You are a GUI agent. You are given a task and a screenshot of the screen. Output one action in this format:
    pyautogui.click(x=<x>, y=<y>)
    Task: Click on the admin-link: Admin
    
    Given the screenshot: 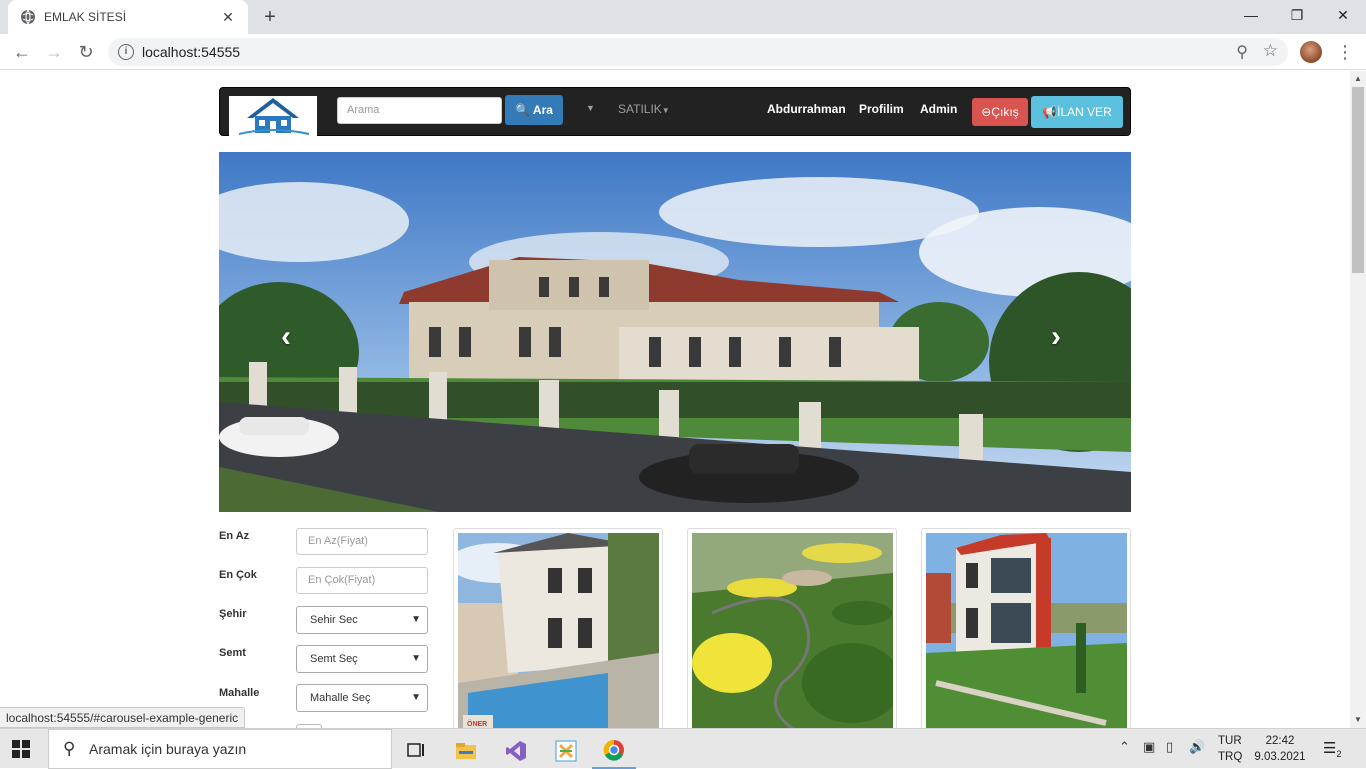 What is the action you would take?
    pyautogui.click(x=938, y=109)
    